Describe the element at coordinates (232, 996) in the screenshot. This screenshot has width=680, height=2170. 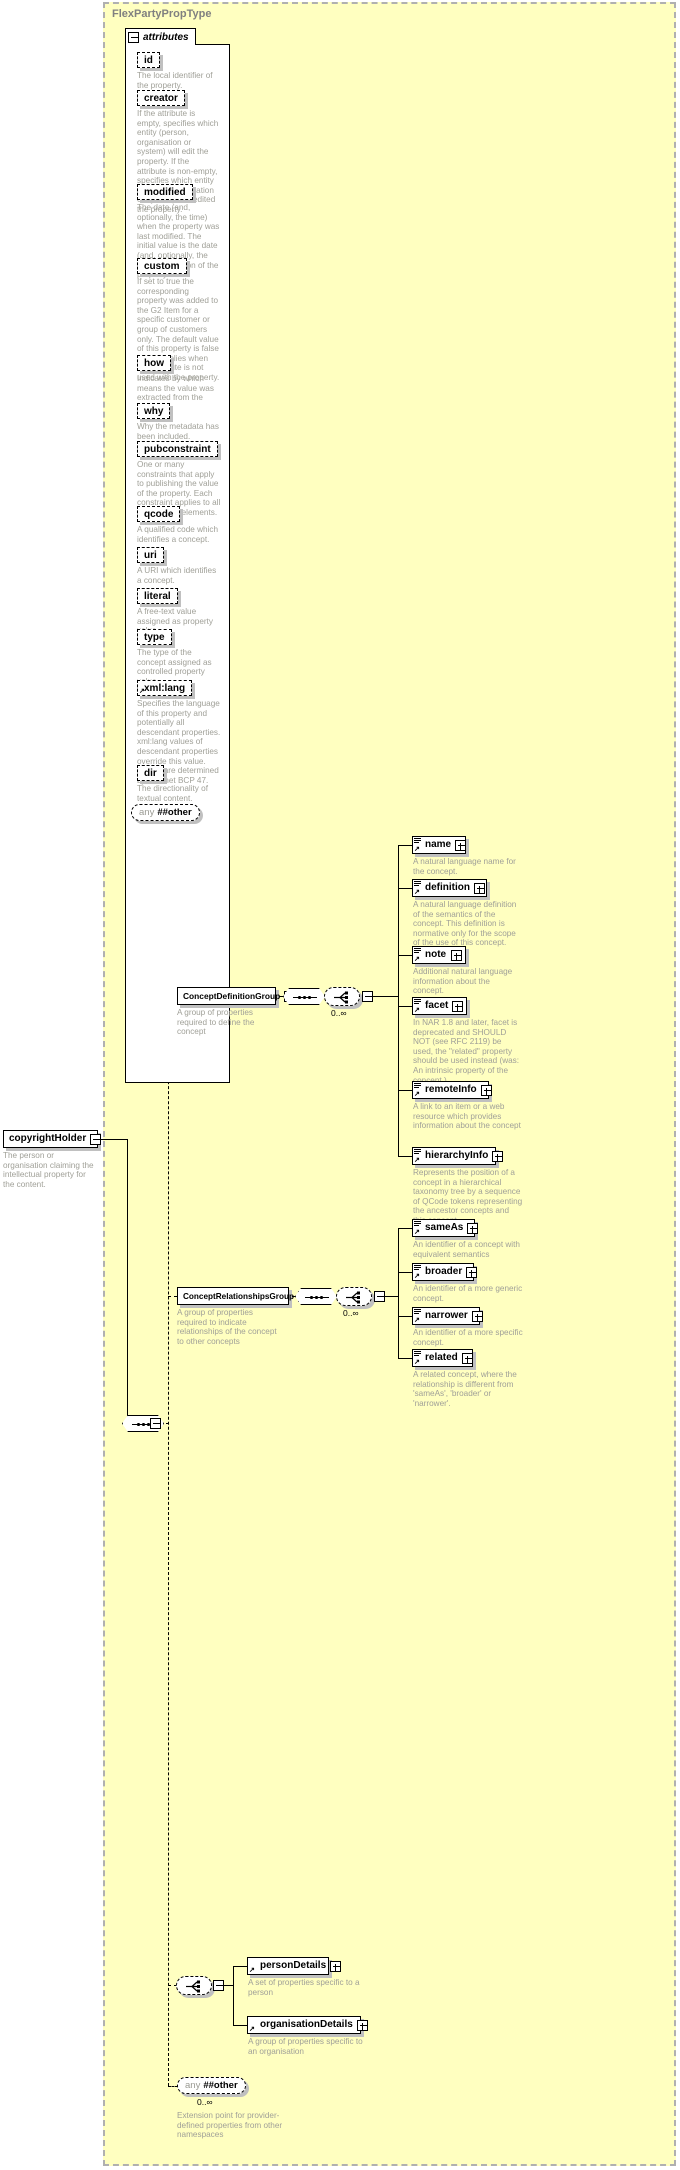
I see `group-label: ConceptDefinitionGroup` at that location.